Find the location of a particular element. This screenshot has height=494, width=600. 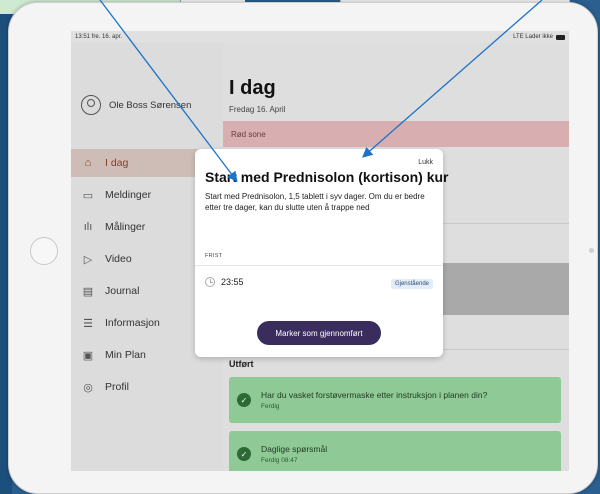

sidebar-item-label: Journal is located at coordinates (122, 291).